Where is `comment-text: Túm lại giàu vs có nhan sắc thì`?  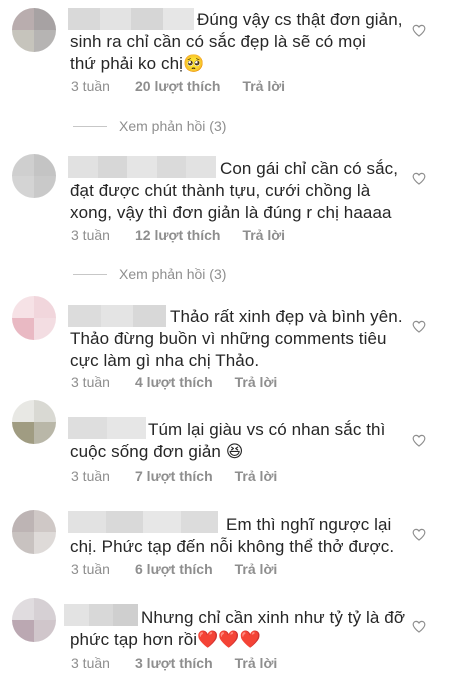
comment-text: Túm lại giàu vs có nhan sắc thì is located at coordinates (266, 430).